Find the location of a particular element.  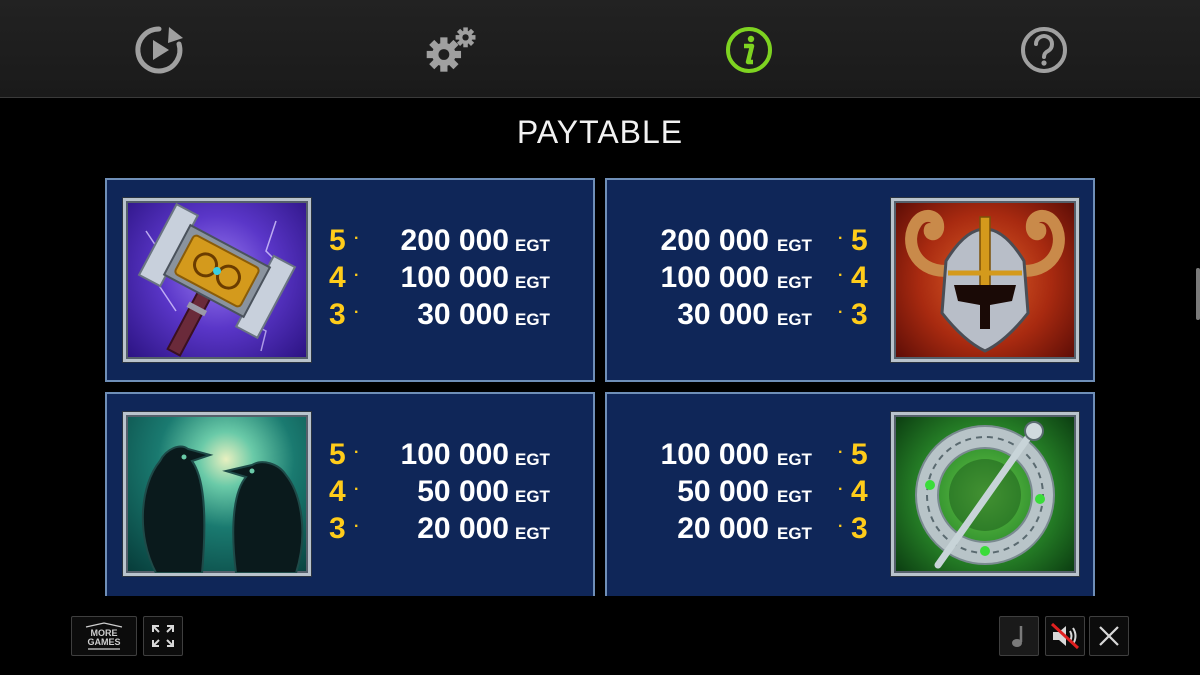

pay-row: 3 · 30 000 EGT is located at coordinates (452, 316).